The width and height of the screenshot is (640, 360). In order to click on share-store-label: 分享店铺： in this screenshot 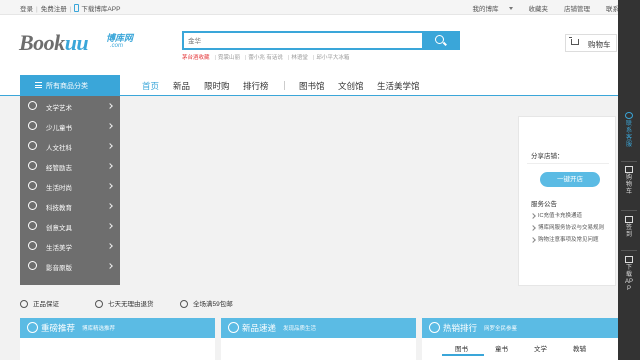, I will do `click(547, 156)`.